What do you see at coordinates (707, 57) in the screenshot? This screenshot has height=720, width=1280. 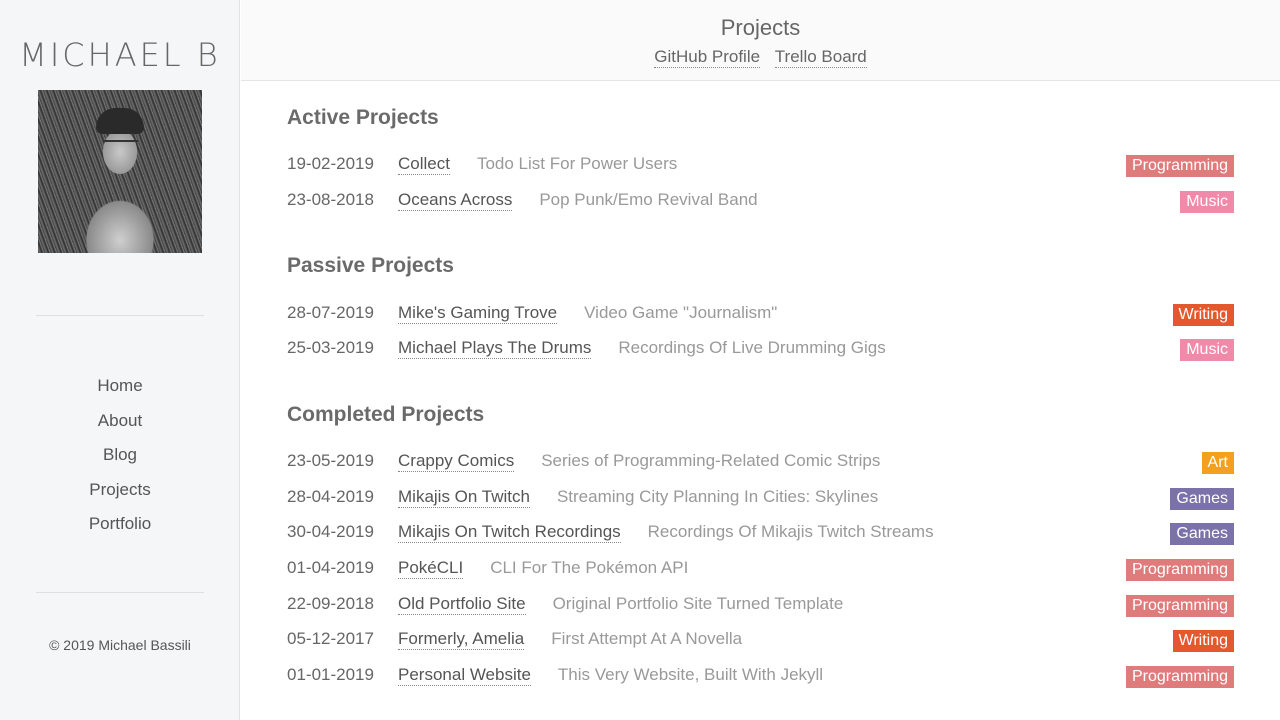 I see `github-profile-link: GitHub Profile` at bounding box center [707, 57].